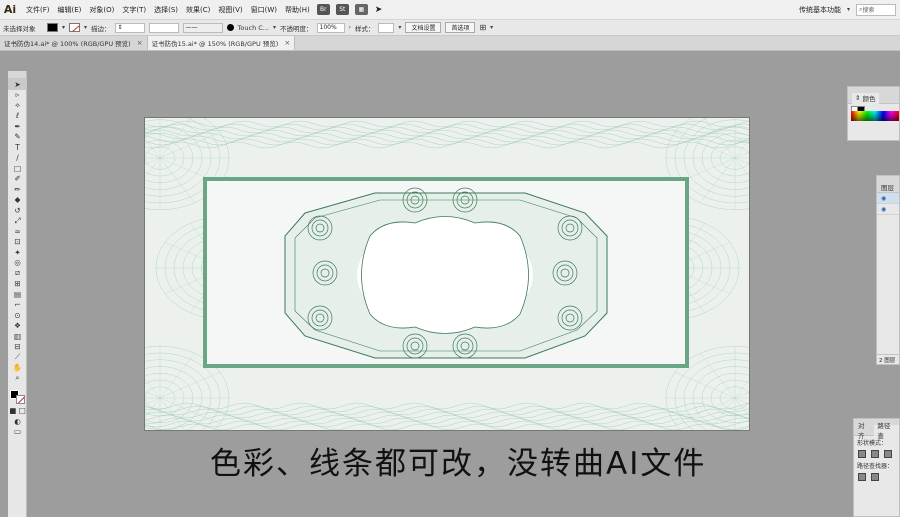 The width and height of the screenshot is (900, 517). What do you see at coordinates (875, 116) in the screenshot?
I see `color-spectrum` at bounding box center [875, 116].